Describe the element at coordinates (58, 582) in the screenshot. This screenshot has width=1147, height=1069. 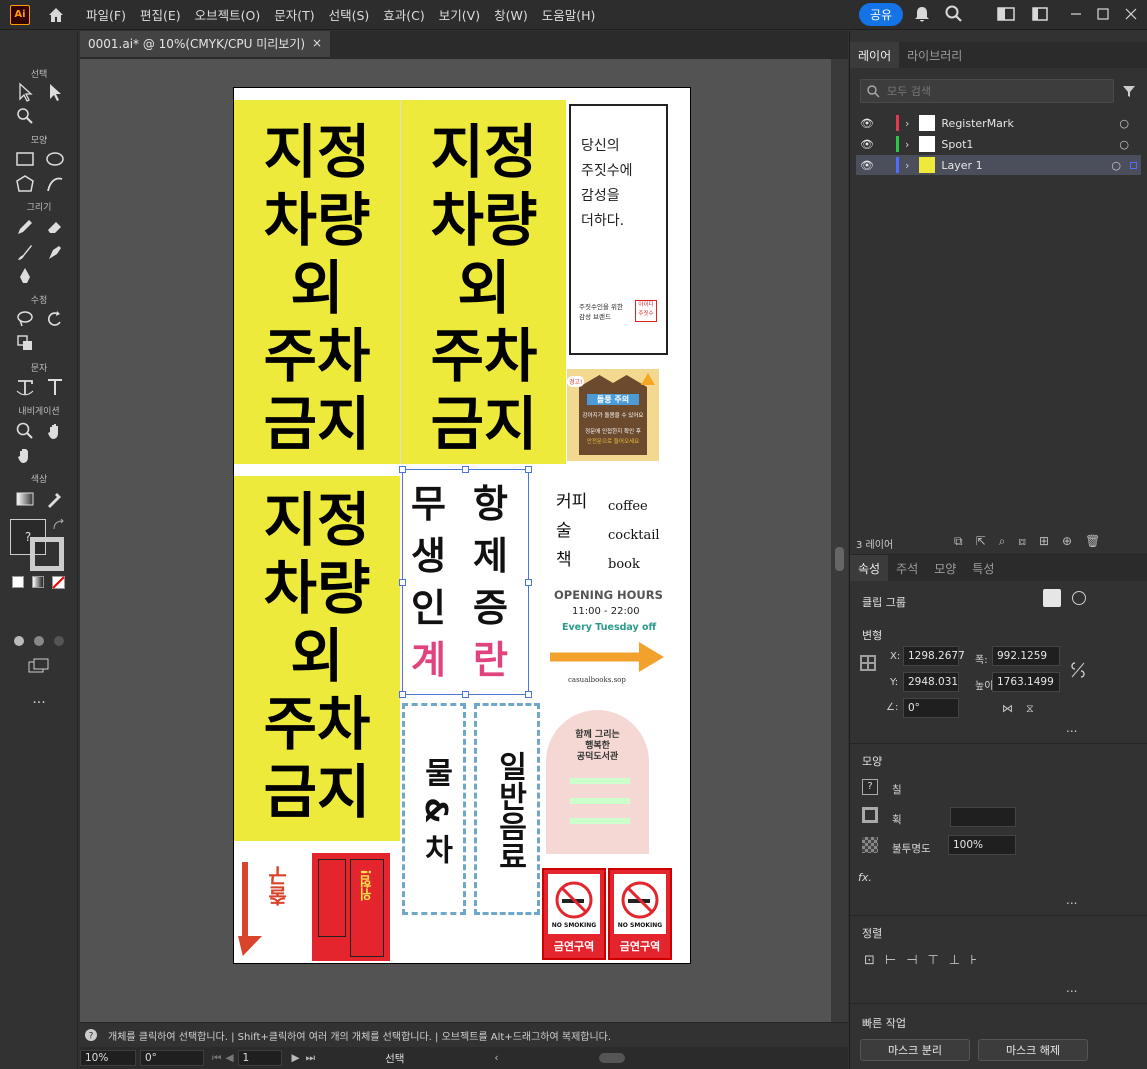
I see `none-mode-icon` at that location.